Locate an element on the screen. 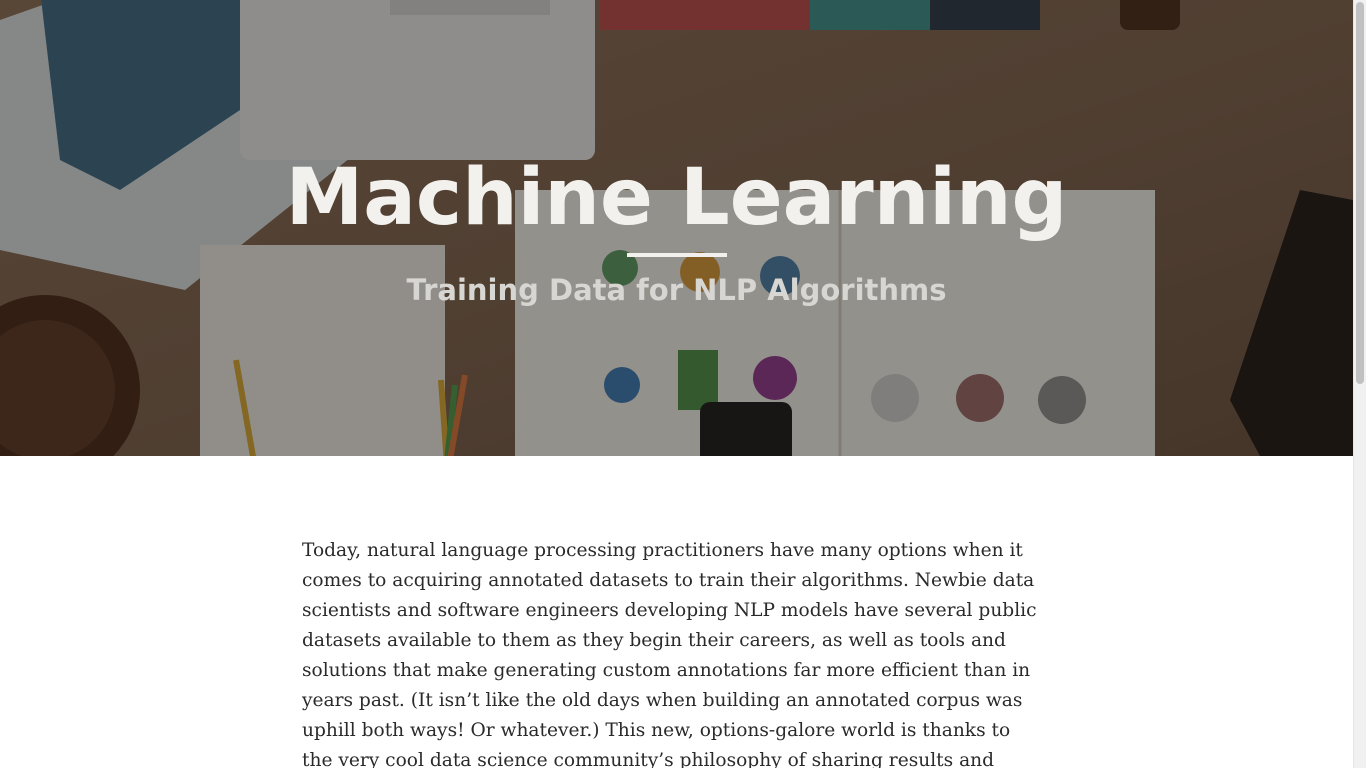 The image size is (1366, 768). title-divider is located at coordinates (677, 255).